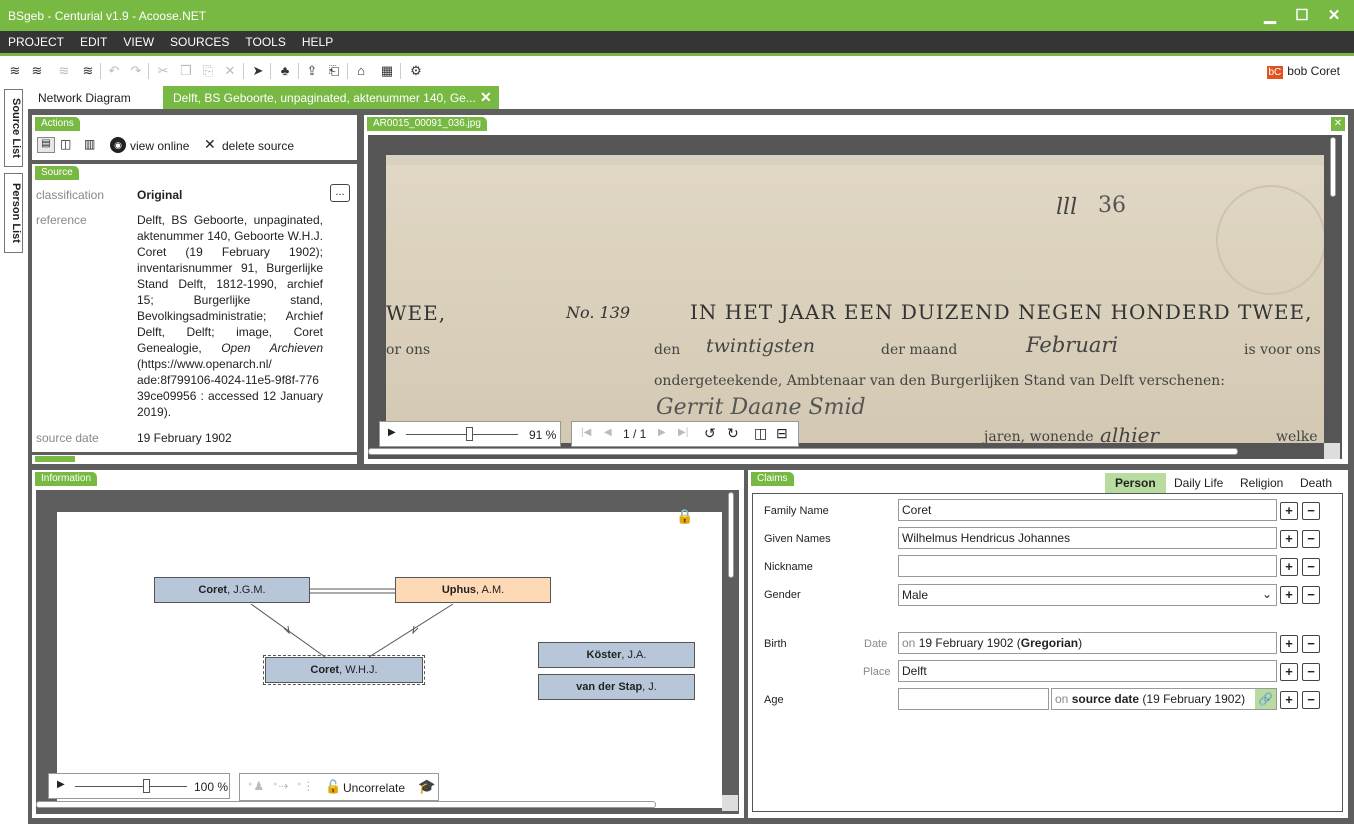 The width and height of the screenshot is (1354, 824). I want to click on link-icon: ⁺⇢, so click(280, 786).